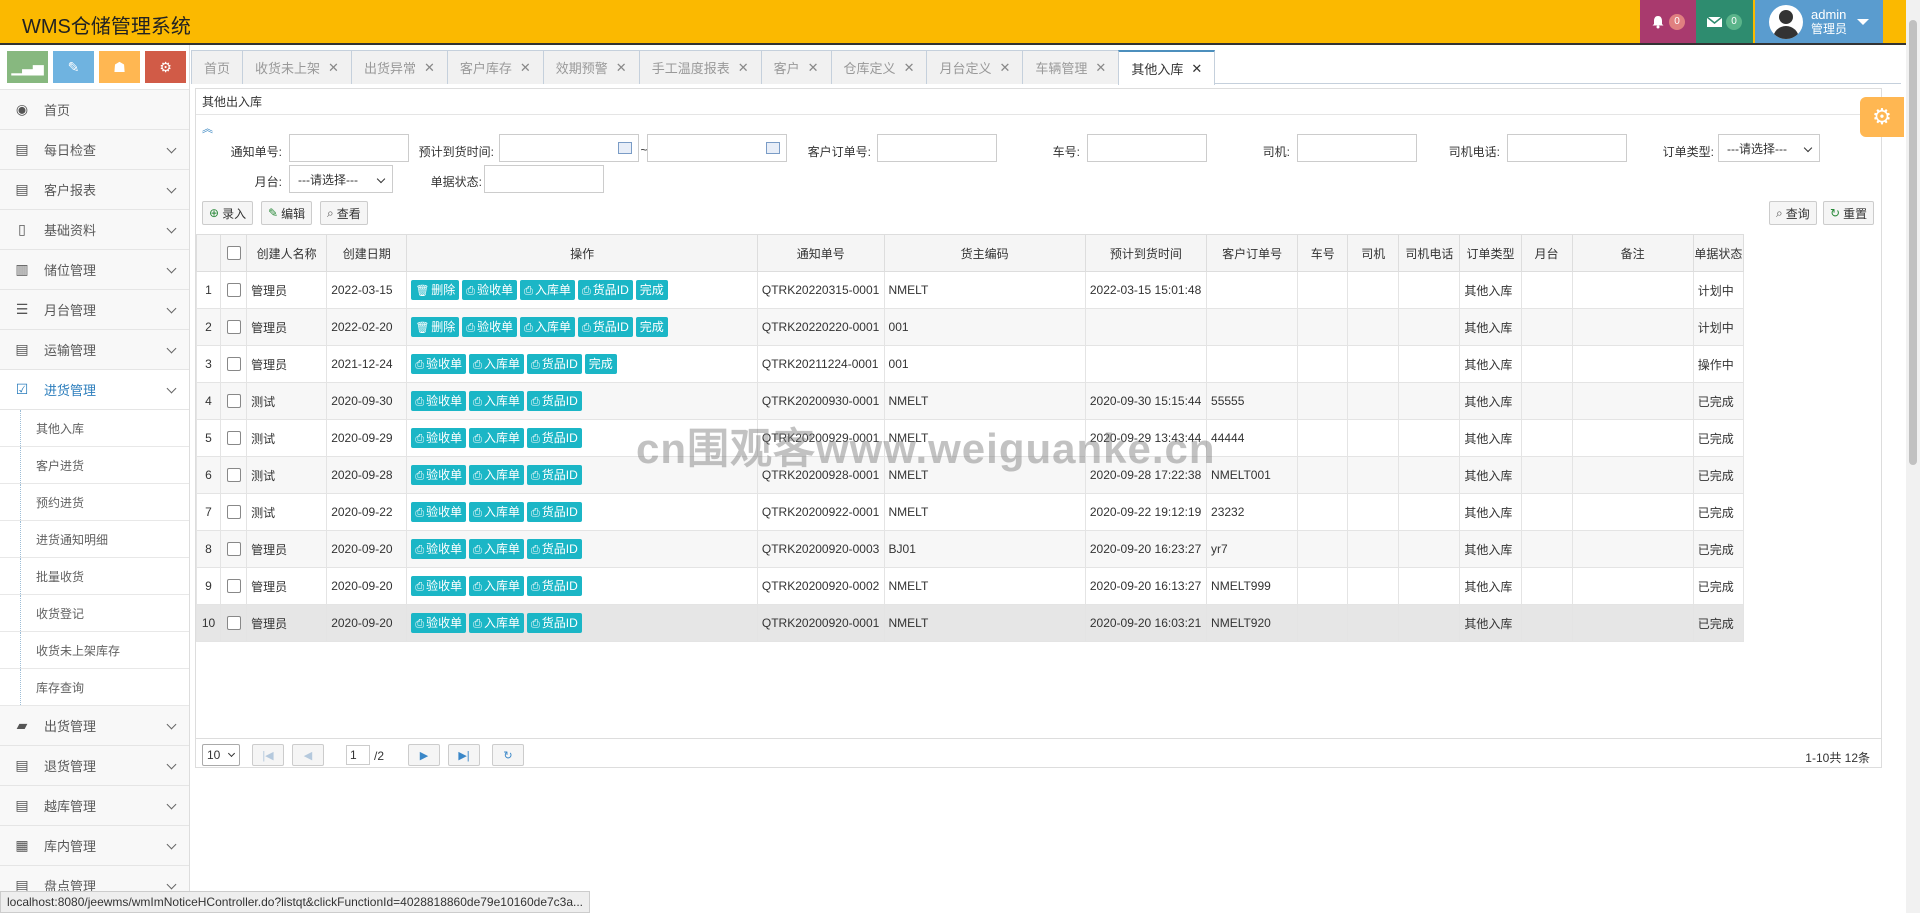 The width and height of the screenshot is (1920, 913). Describe the element at coordinates (1567, 148) in the screenshot. I see `driver-phone-input` at that location.